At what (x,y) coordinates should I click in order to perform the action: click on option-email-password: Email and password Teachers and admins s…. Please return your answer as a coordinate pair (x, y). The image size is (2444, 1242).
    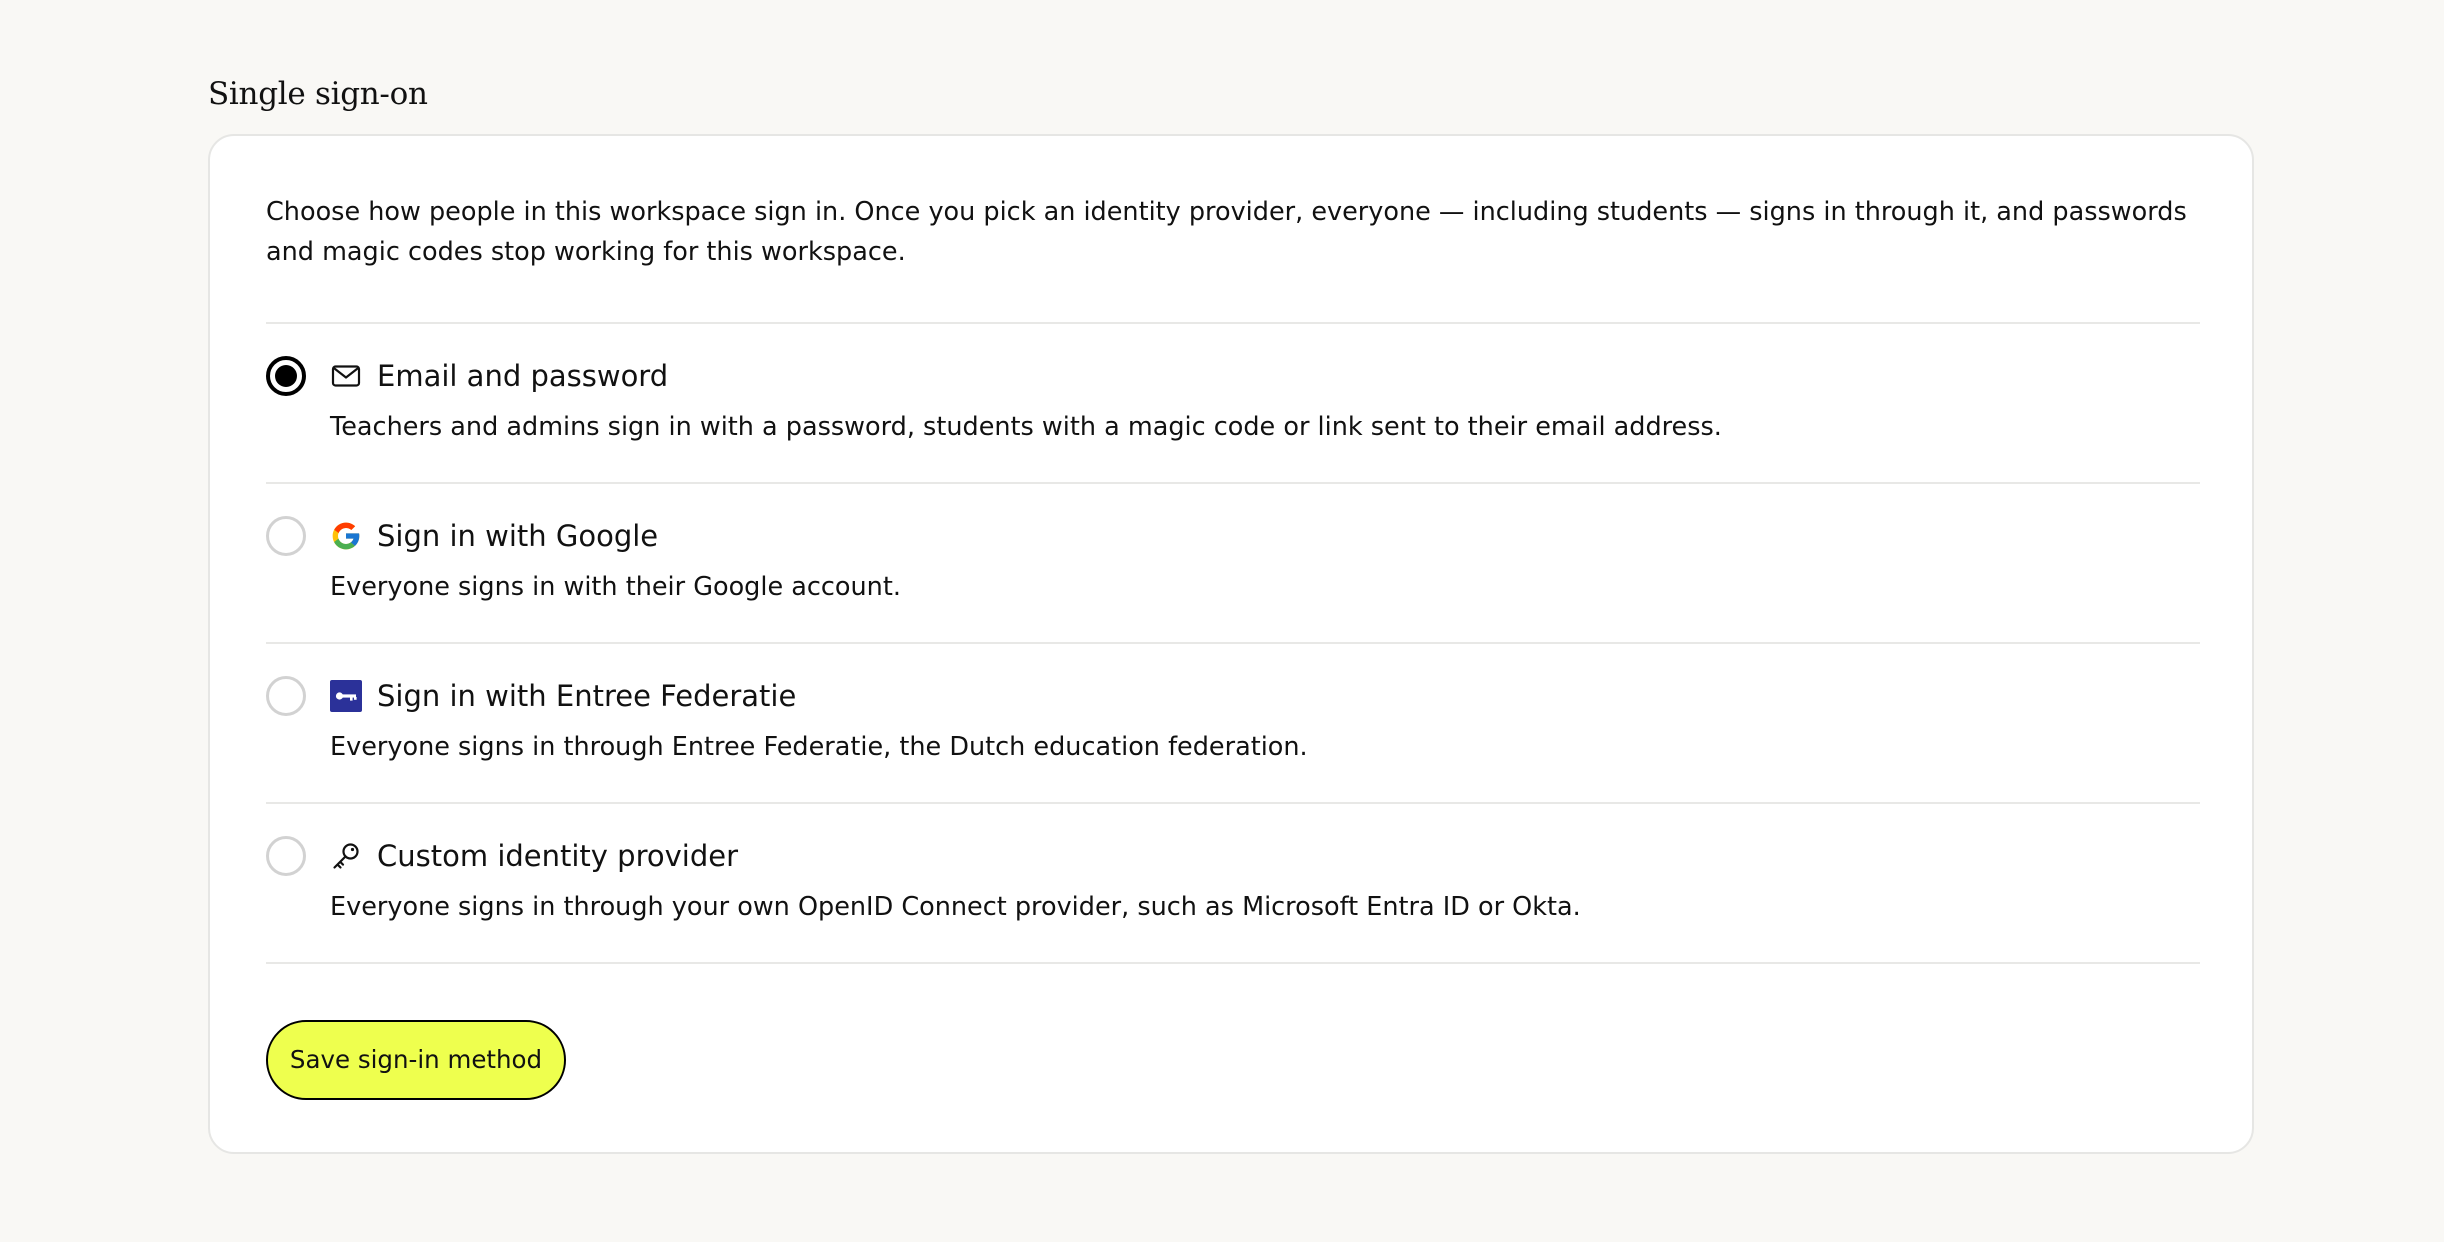
    Looking at the image, I should click on (1233, 404).